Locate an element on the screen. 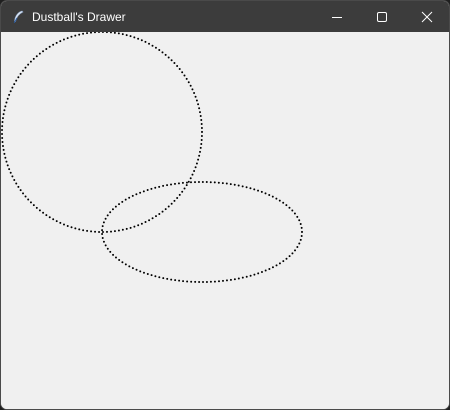 The width and height of the screenshot is (450, 410). window-title: Dustball's Drawer is located at coordinates (79, 16).